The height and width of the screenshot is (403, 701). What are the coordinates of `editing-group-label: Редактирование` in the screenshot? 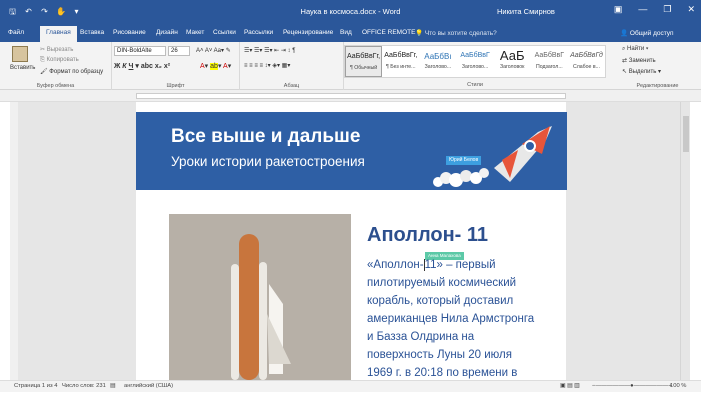 It's located at (657, 86).